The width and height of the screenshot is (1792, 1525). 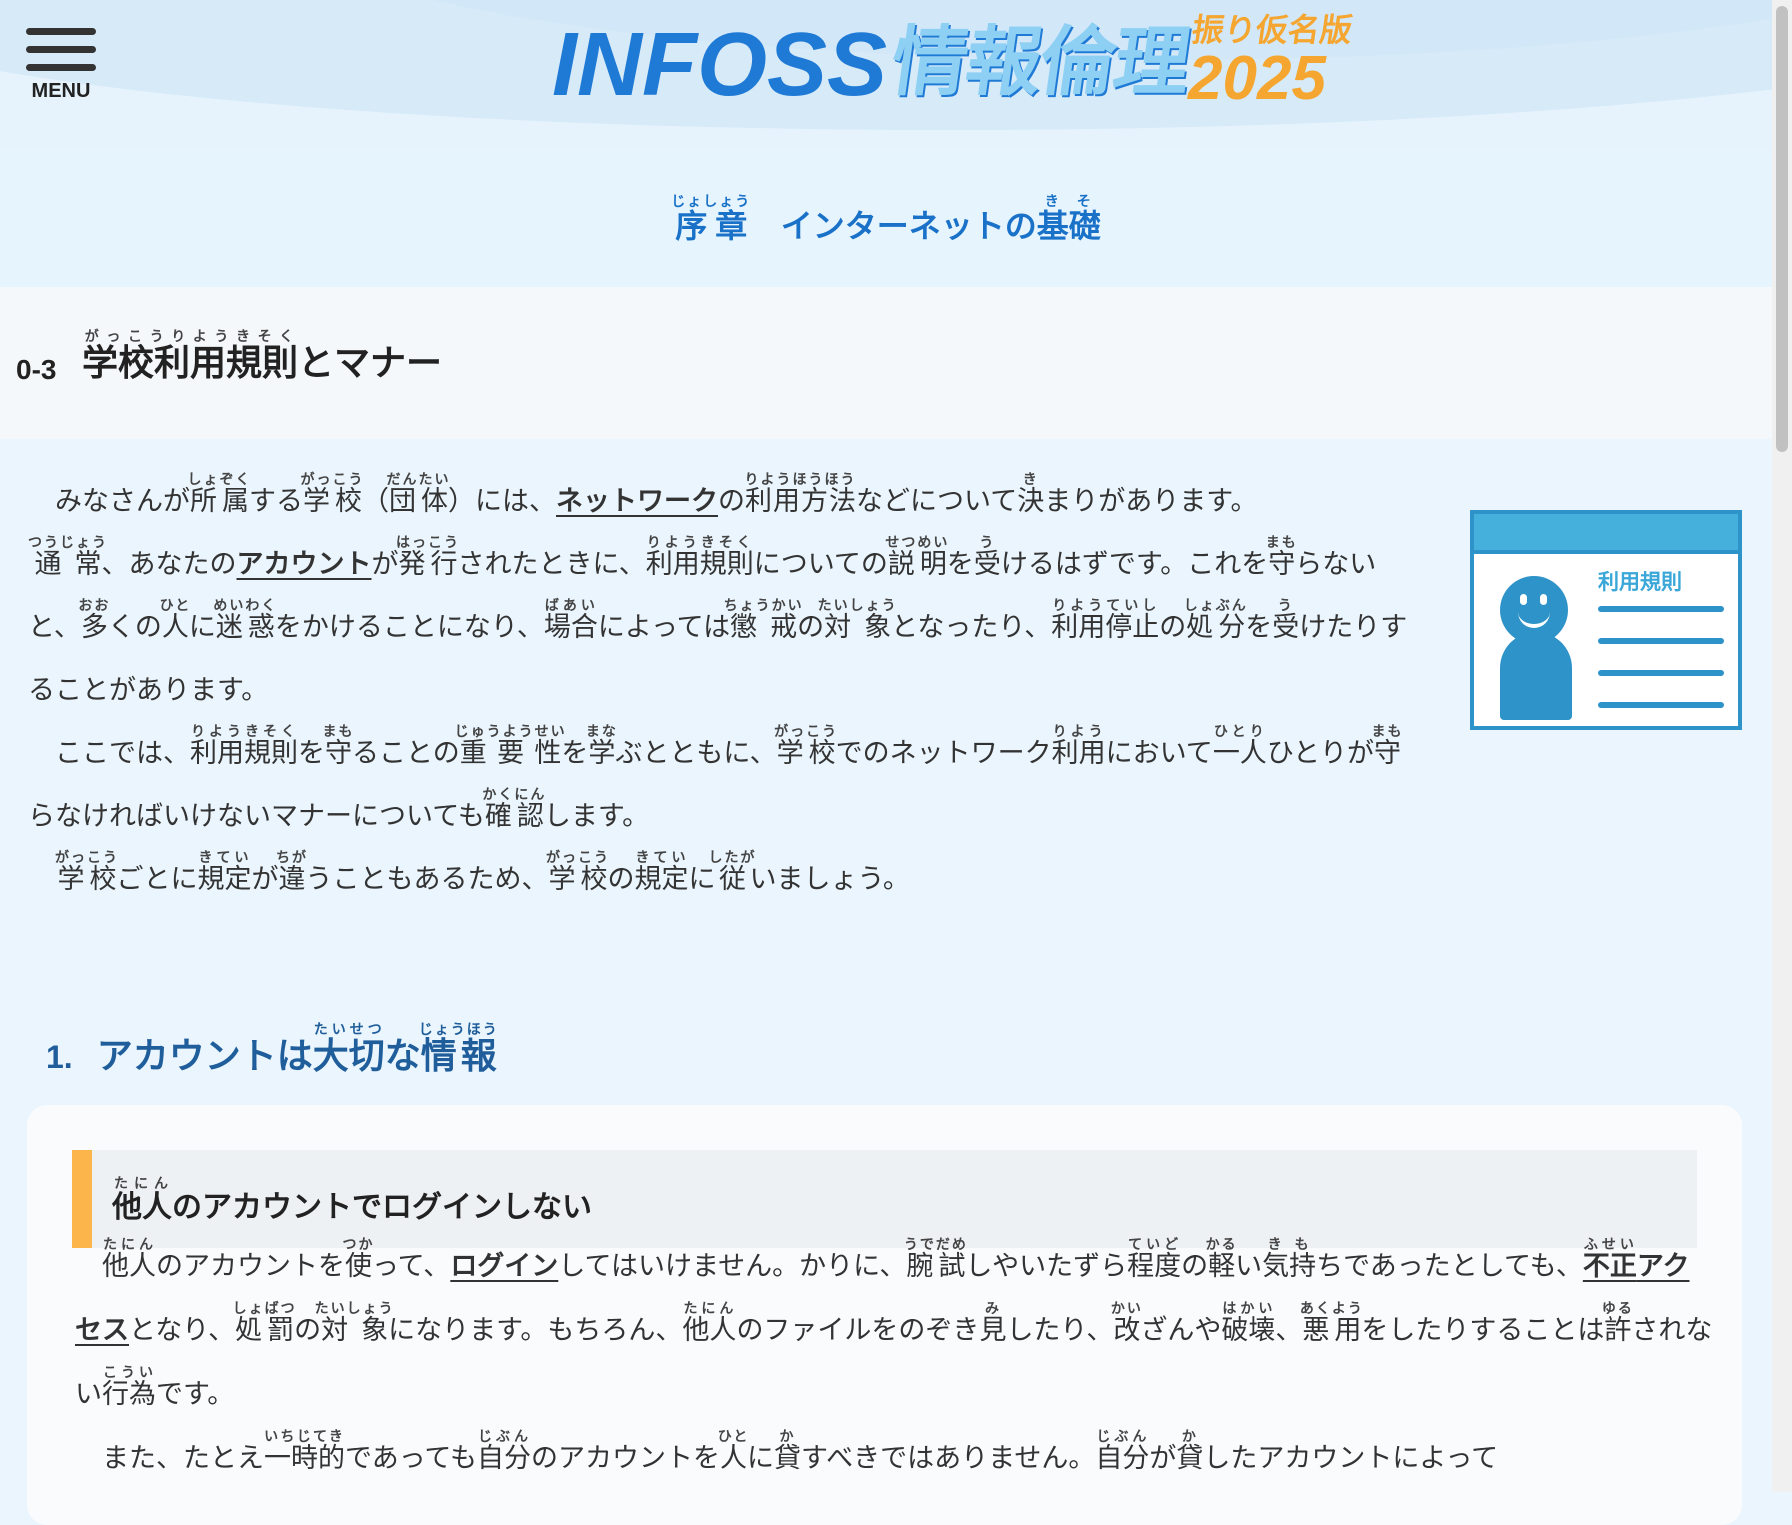 What do you see at coordinates (1782, 746) in the screenshot?
I see `vertical-scrollbar` at bounding box center [1782, 746].